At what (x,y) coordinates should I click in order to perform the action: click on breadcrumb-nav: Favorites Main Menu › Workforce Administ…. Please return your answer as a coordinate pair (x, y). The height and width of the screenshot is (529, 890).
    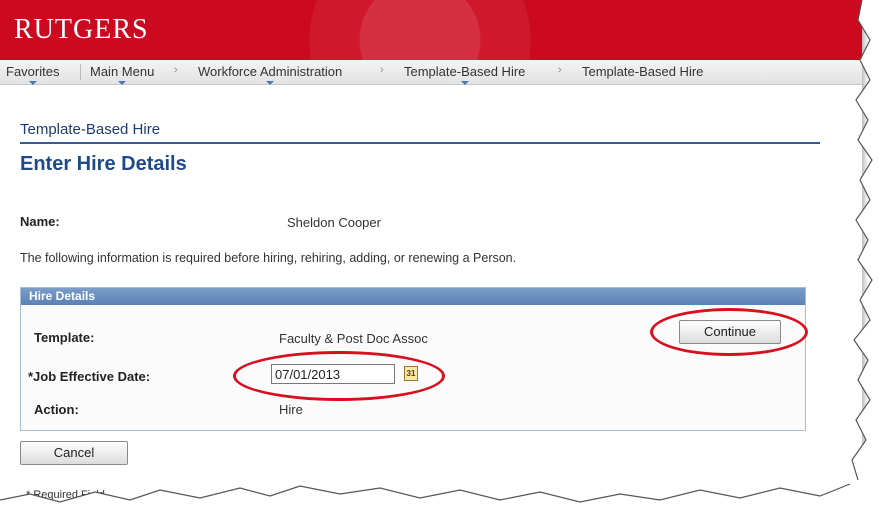
    Looking at the image, I should click on (431, 72).